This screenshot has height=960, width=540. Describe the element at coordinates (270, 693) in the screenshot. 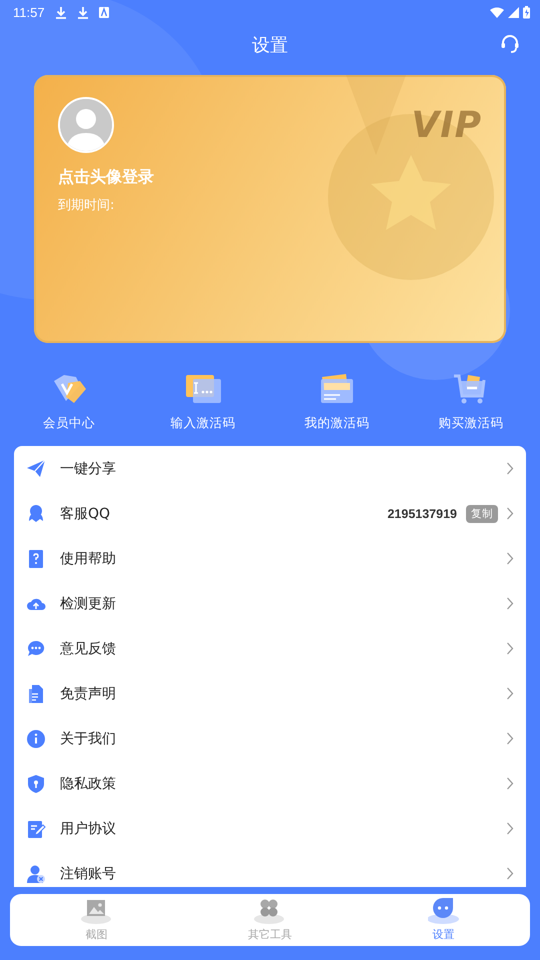

I see `menu-item: 免责声明` at that location.